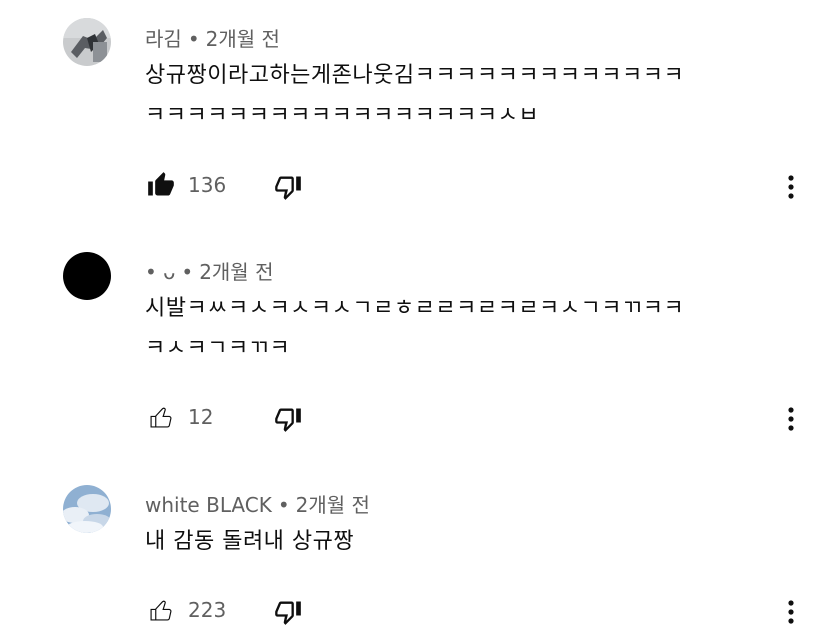  I want to click on comment-meta: white BLACK • 2개월 전, so click(257, 503).